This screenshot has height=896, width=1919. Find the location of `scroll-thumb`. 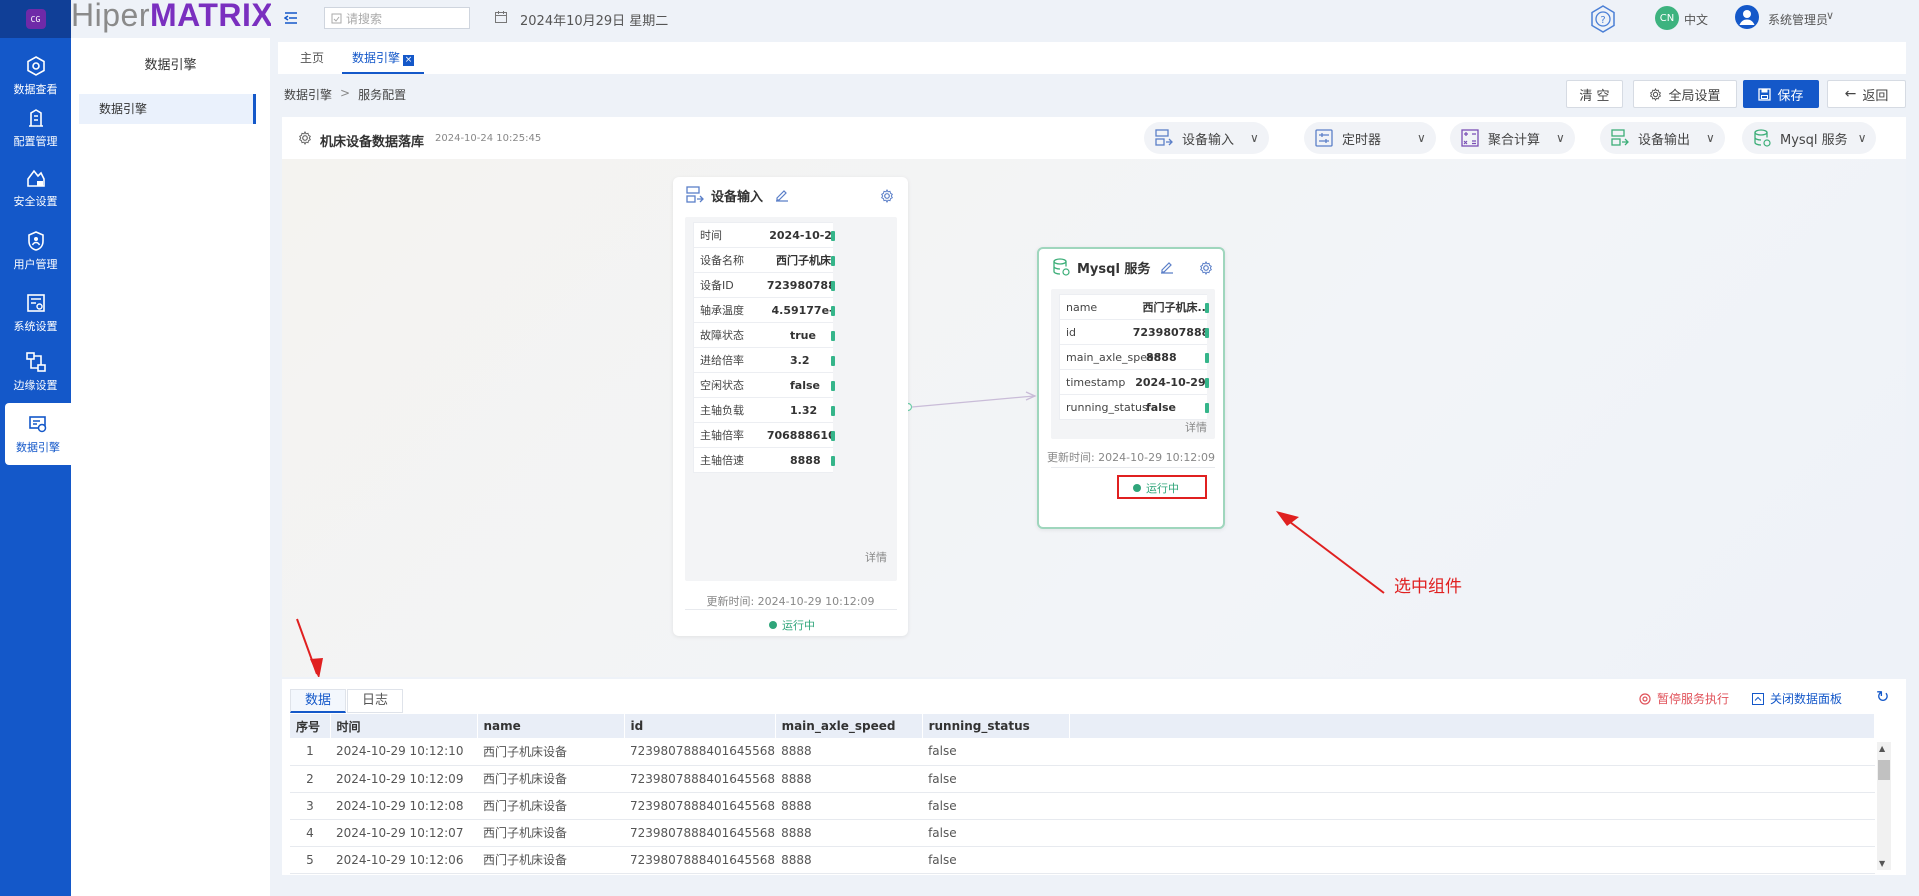

scroll-thumb is located at coordinates (1884, 770).